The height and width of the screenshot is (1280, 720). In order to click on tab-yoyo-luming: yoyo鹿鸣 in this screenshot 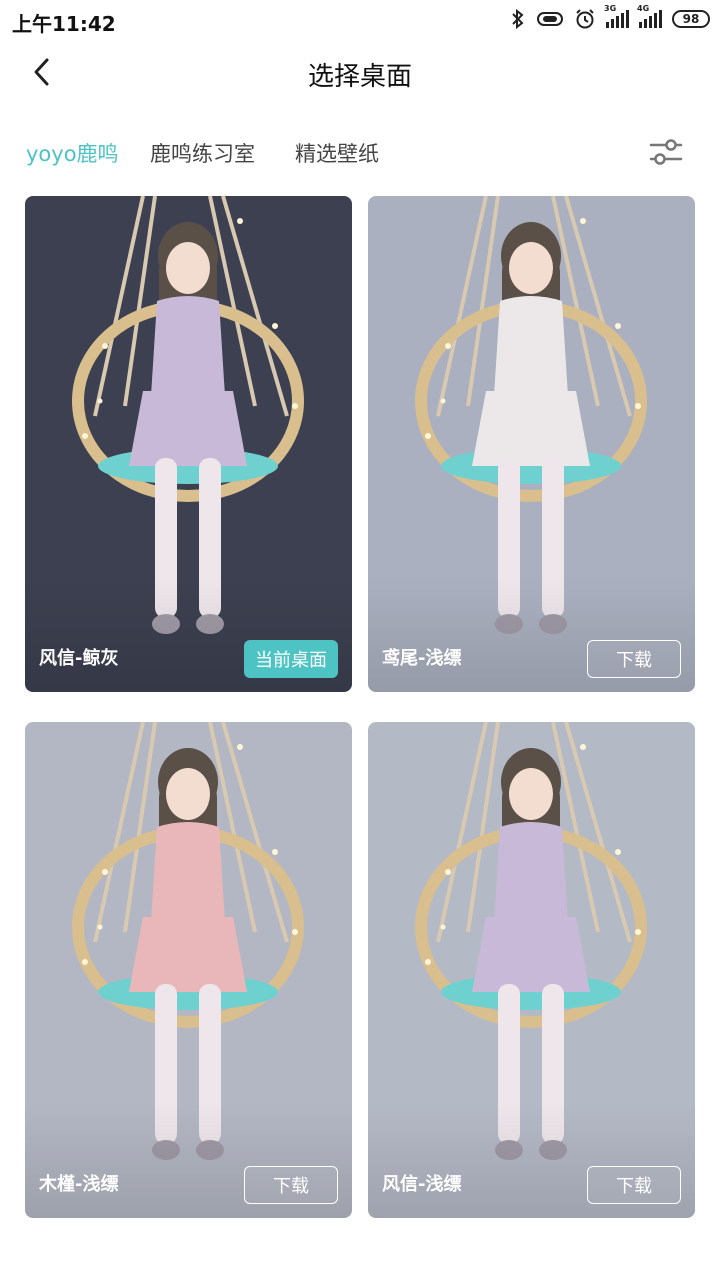, I will do `click(72, 153)`.